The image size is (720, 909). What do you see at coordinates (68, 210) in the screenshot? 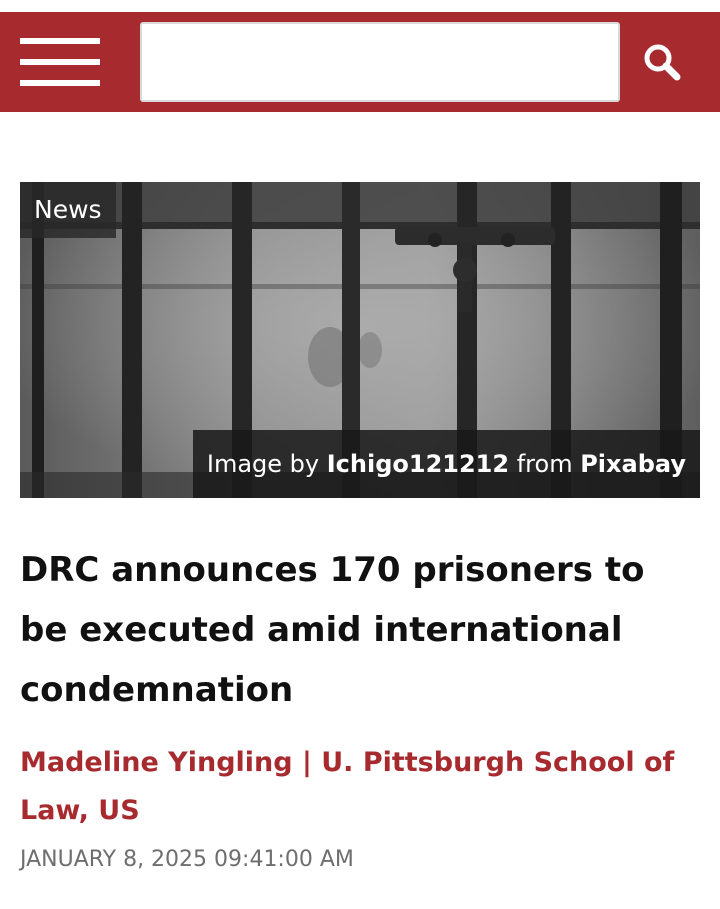
I see `category-badge: News` at bounding box center [68, 210].